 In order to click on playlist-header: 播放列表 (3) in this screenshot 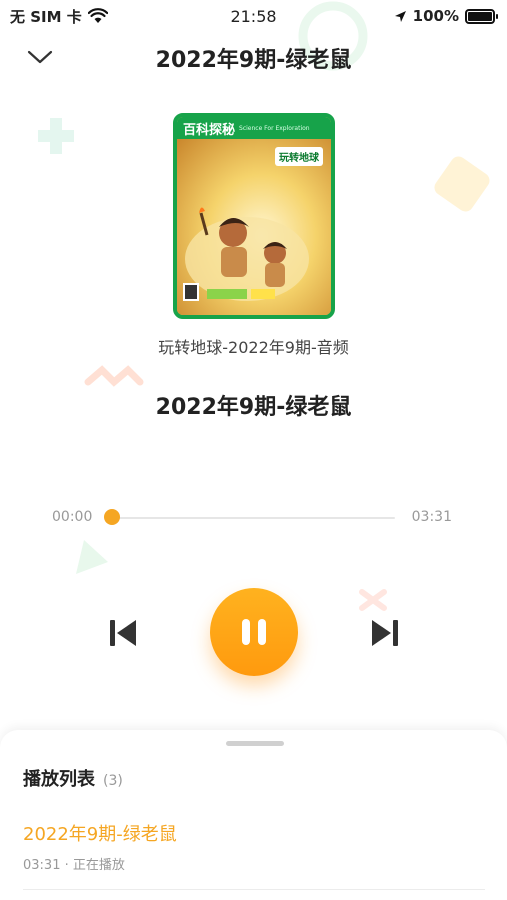, I will do `click(73, 778)`.